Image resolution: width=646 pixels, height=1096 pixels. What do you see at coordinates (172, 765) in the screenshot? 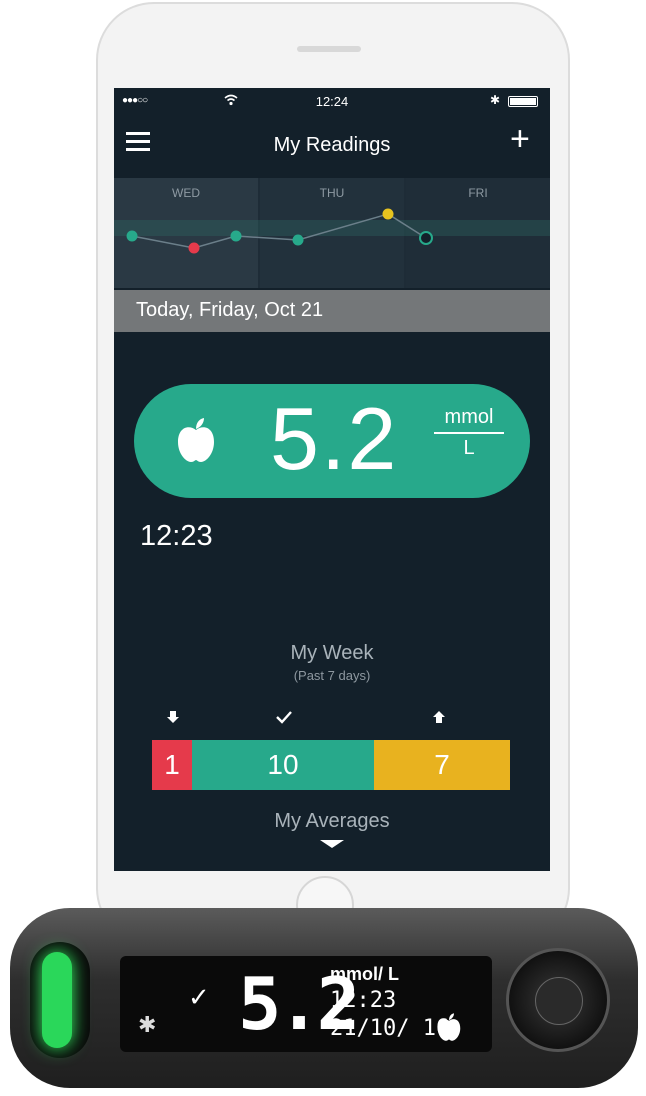
I see `low-count: 1` at bounding box center [172, 765].